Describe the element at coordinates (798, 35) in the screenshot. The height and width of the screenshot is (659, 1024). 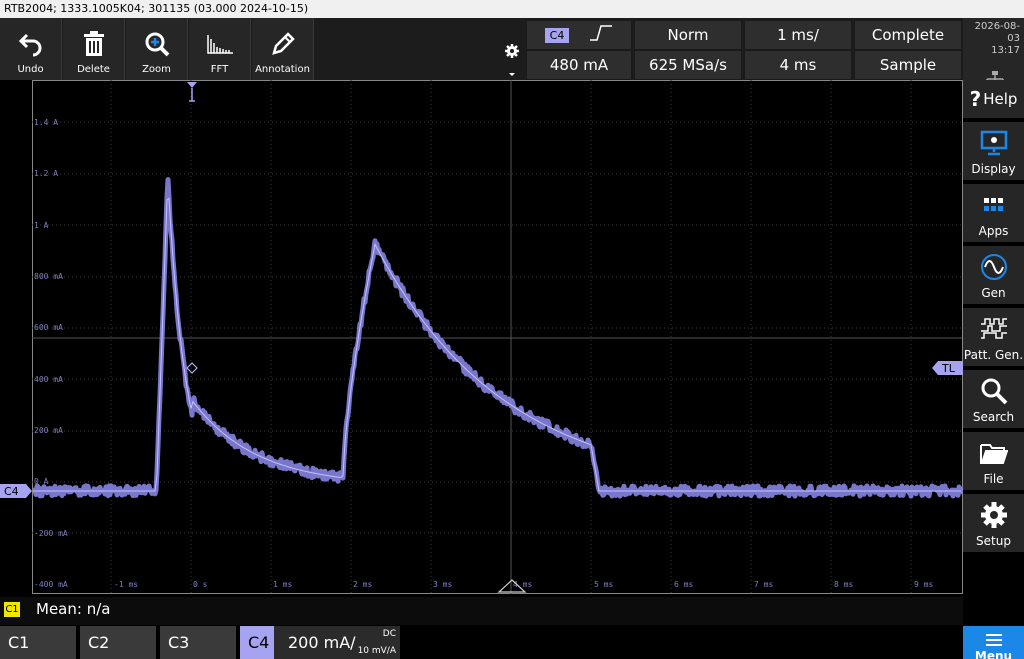
I see `status-timebase: 1 ms/` at that location.